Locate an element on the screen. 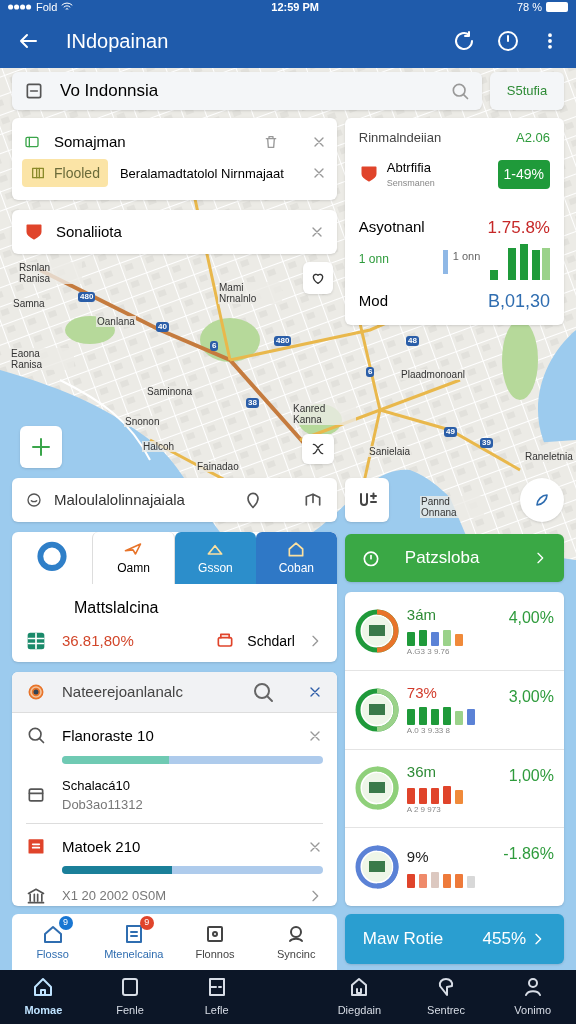 Image resolution: width=576 pixels, height=1024 pixels. shield-icon is located at coordinates (34, 232).